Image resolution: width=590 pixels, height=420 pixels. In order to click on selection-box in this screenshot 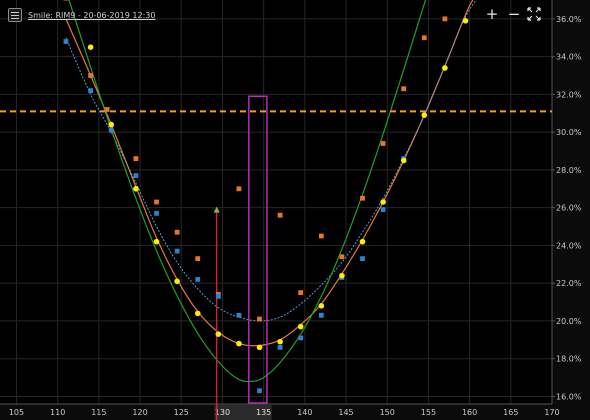, I will do `click(258, 249)`.